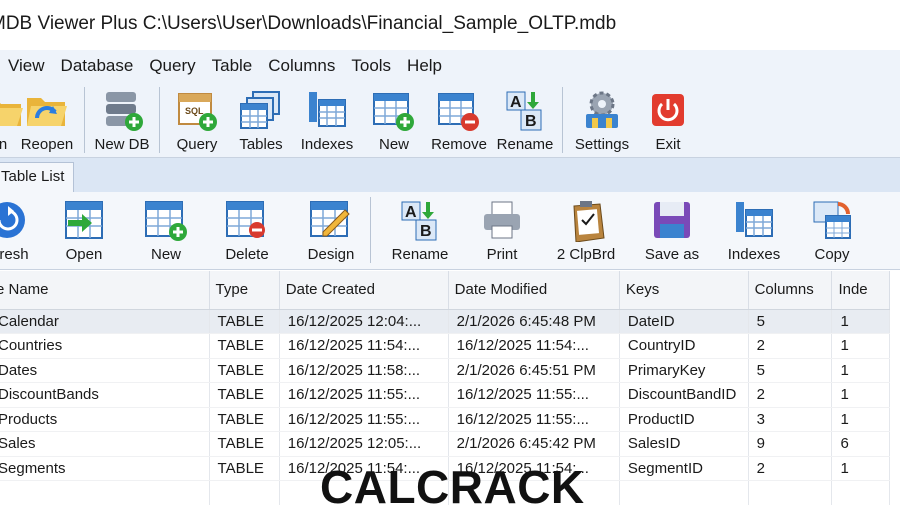 Image resolution: width=900 pixels, height=506 pixels. Describe the element at coordinates (331, 230) in the screenshot. I see `design-table-button: Design` at that location.